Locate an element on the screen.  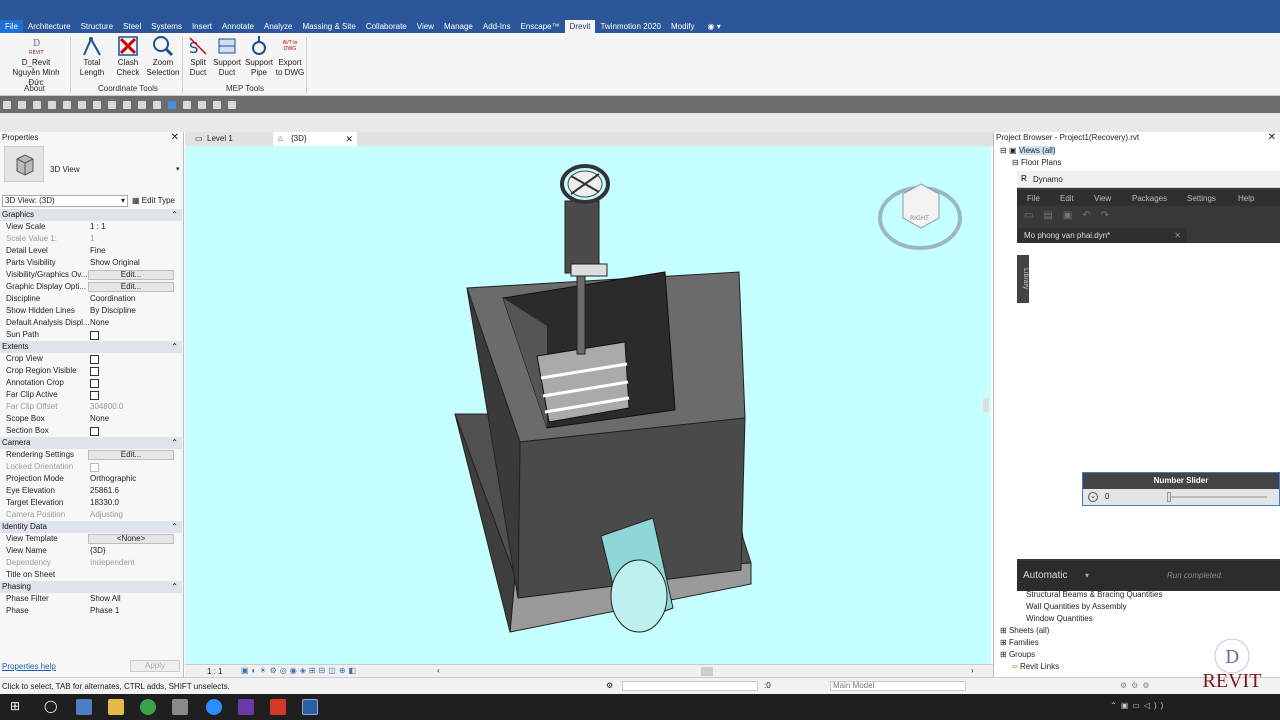
tree-item: Structural Beams & Bracing Quantities is located at coordinates (1094, 594).